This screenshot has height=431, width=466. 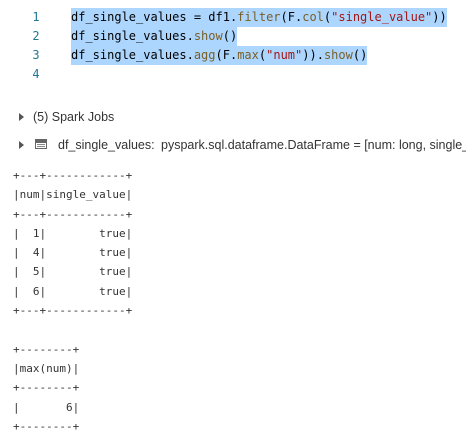 I want to click on line-number: 2, so click(x=36, y=36).